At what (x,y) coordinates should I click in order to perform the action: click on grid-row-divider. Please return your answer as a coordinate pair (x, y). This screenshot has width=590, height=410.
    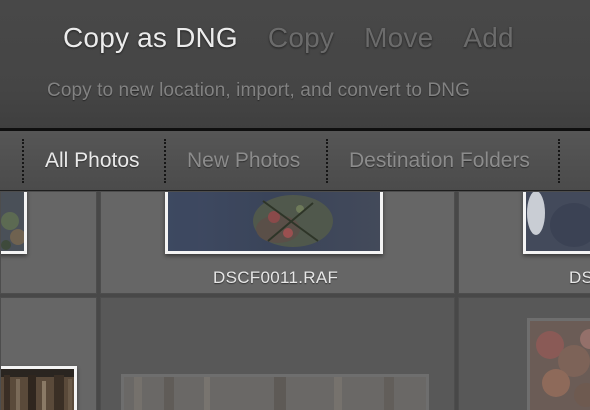
    Looking at the image, I should click on (295, 295).